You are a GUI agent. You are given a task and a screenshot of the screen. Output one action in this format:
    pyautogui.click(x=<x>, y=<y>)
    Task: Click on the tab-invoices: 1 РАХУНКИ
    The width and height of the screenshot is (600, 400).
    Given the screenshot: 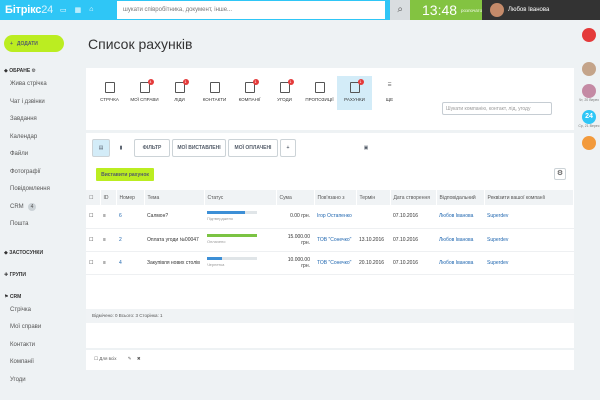 What is the action you would take?
    pyautogui.click(x=354, y=93)
    